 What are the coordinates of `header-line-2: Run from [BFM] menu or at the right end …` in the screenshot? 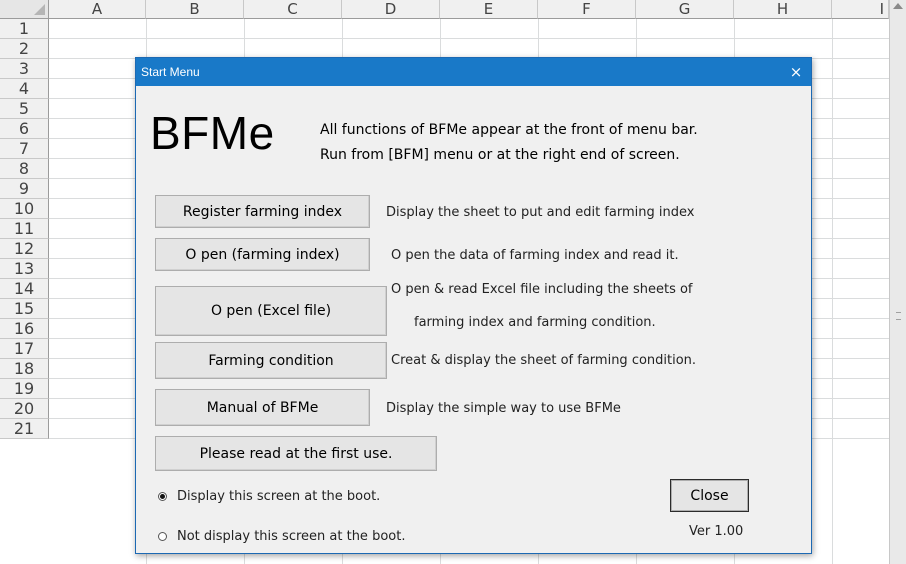 It's located at (500, 155).